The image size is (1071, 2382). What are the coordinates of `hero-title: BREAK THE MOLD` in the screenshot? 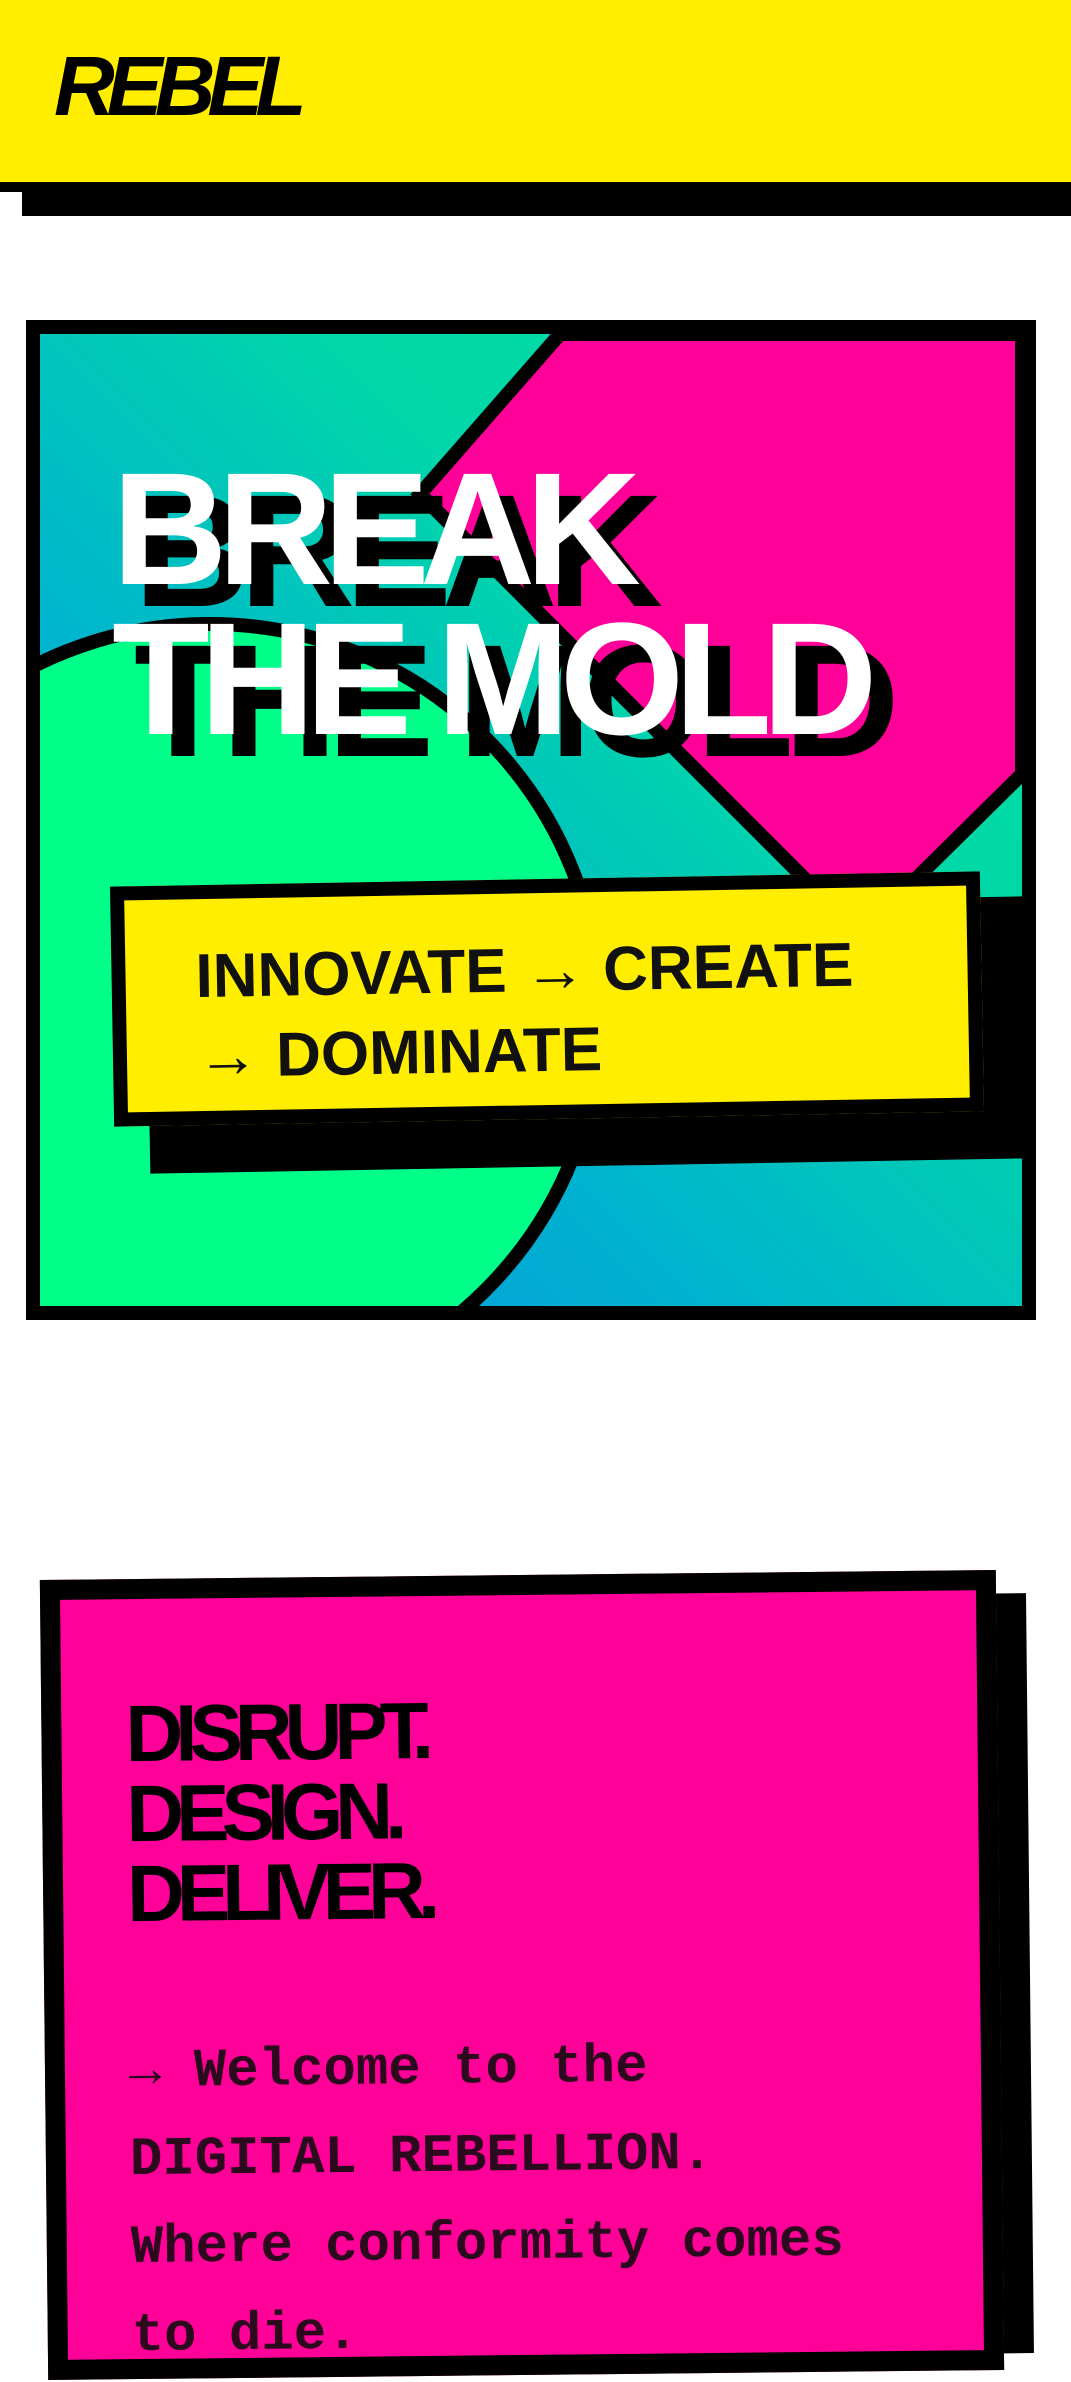 It's located at (494, 604).